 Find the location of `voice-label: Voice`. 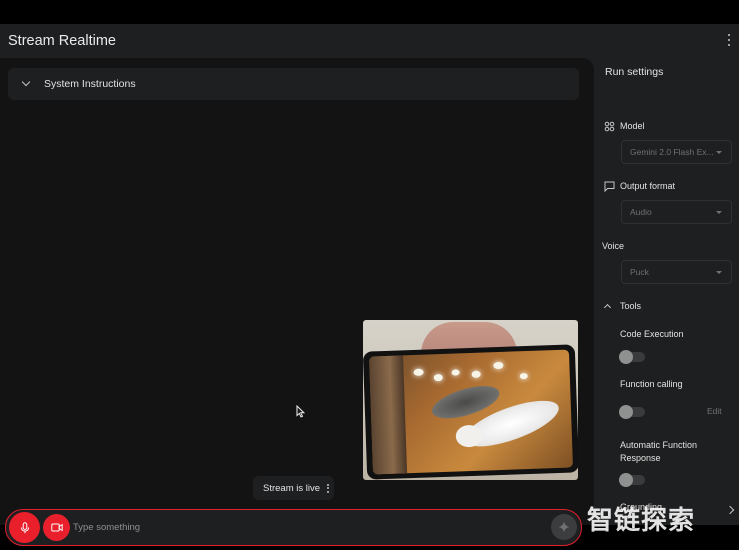

voice-label: Voice is located at coordinates (613, 246).